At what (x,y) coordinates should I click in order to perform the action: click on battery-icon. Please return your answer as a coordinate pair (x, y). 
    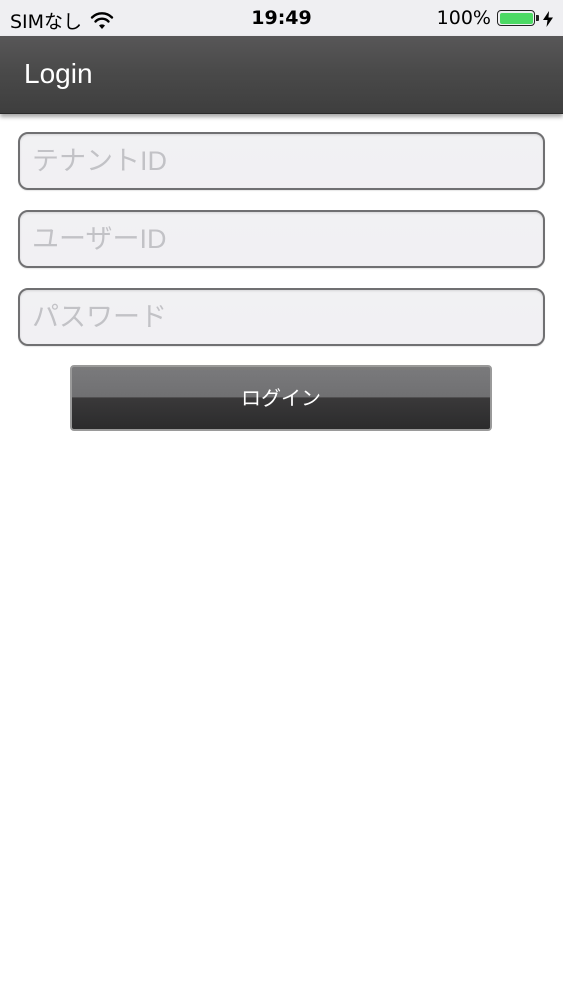
    Looking at the image, I should click on (518, 18).